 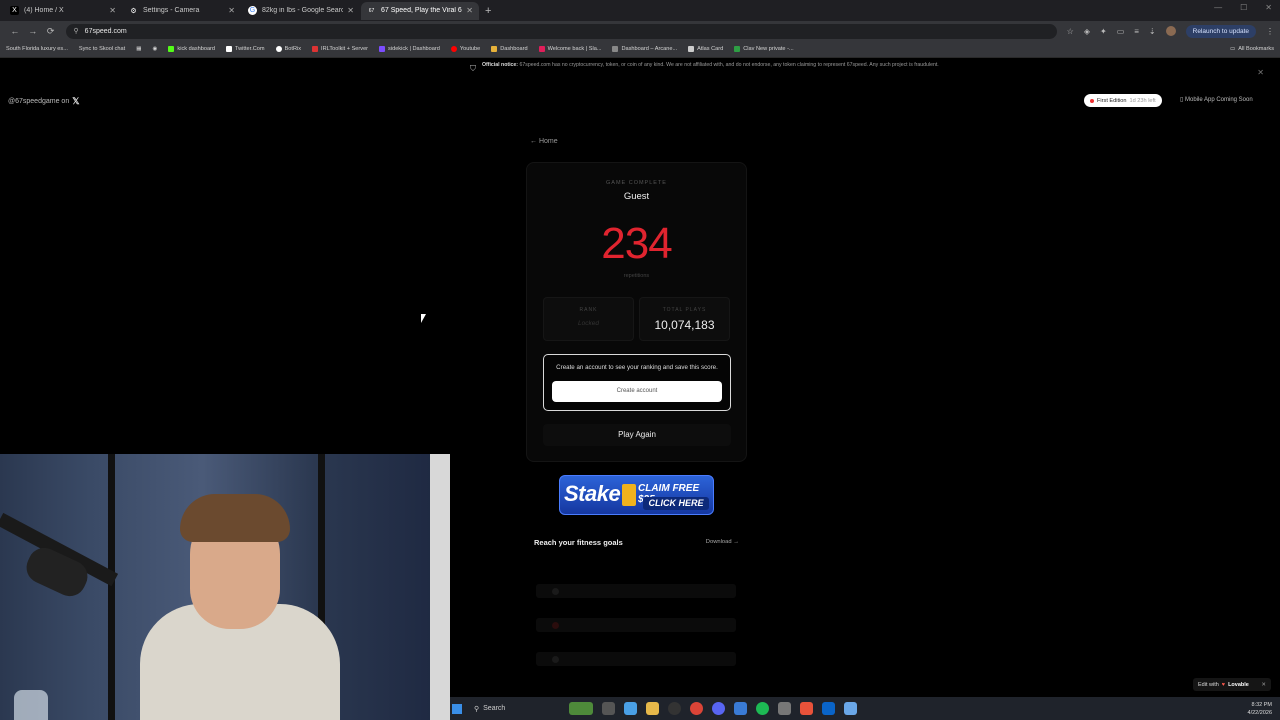 What do you see at coordinates (865, 708) in the screenshot?
I see `windows-taskbar: ⚲ Search 8:32 PM 4/22/2026` at bounding box center [865, 708].